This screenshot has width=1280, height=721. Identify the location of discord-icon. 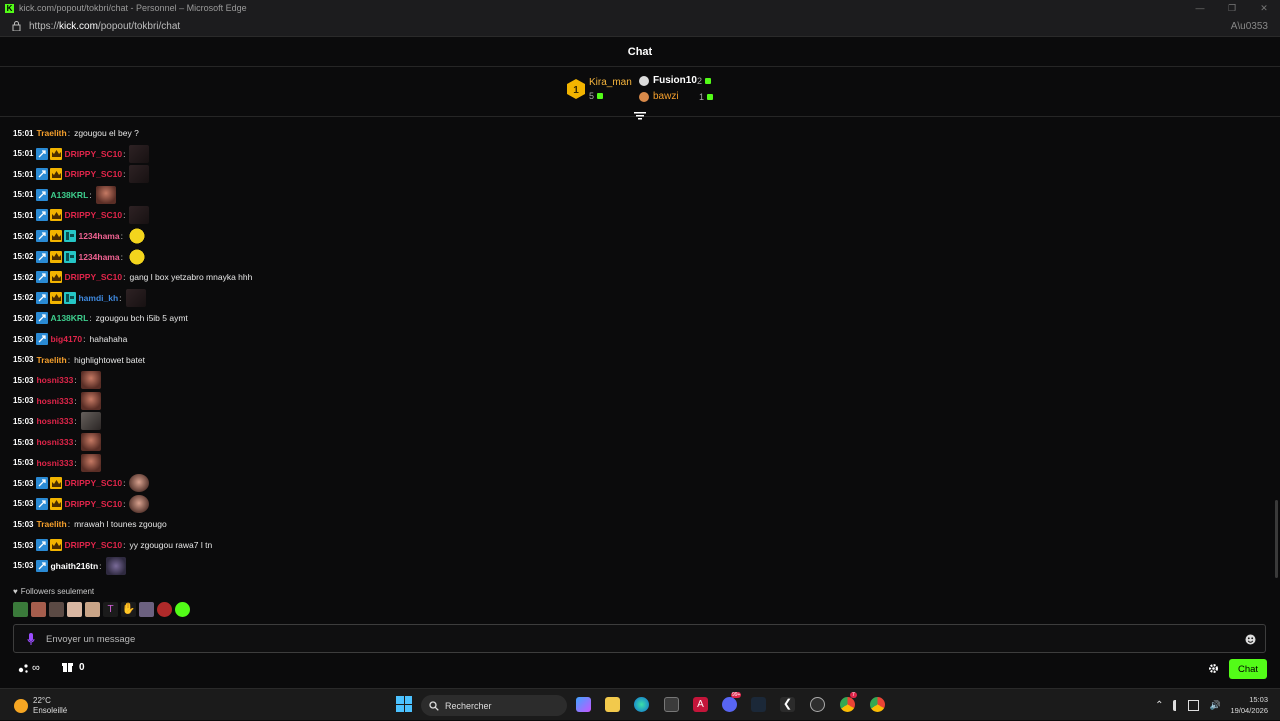
(729, 704).